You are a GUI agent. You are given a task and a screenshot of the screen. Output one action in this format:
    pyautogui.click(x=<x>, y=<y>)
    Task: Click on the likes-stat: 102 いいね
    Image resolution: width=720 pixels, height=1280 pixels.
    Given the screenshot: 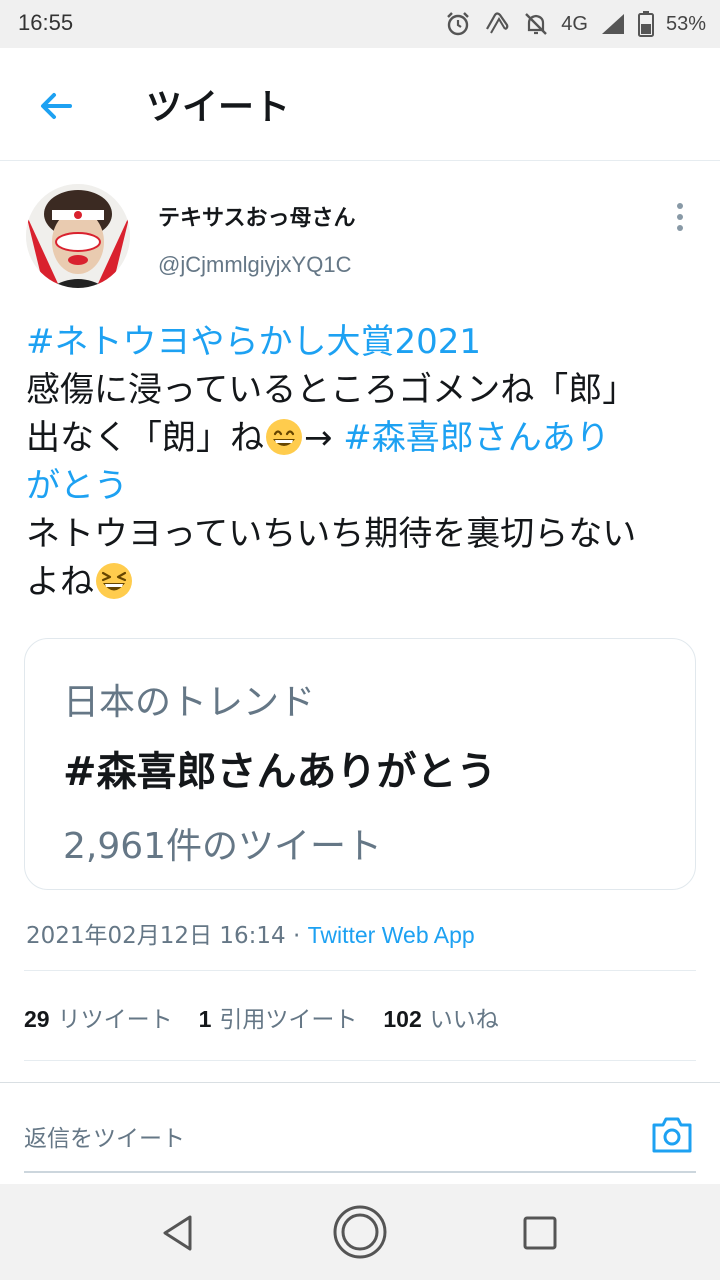 What is the action you would take?
    pyautogui.click(x=440, y=1017)
    